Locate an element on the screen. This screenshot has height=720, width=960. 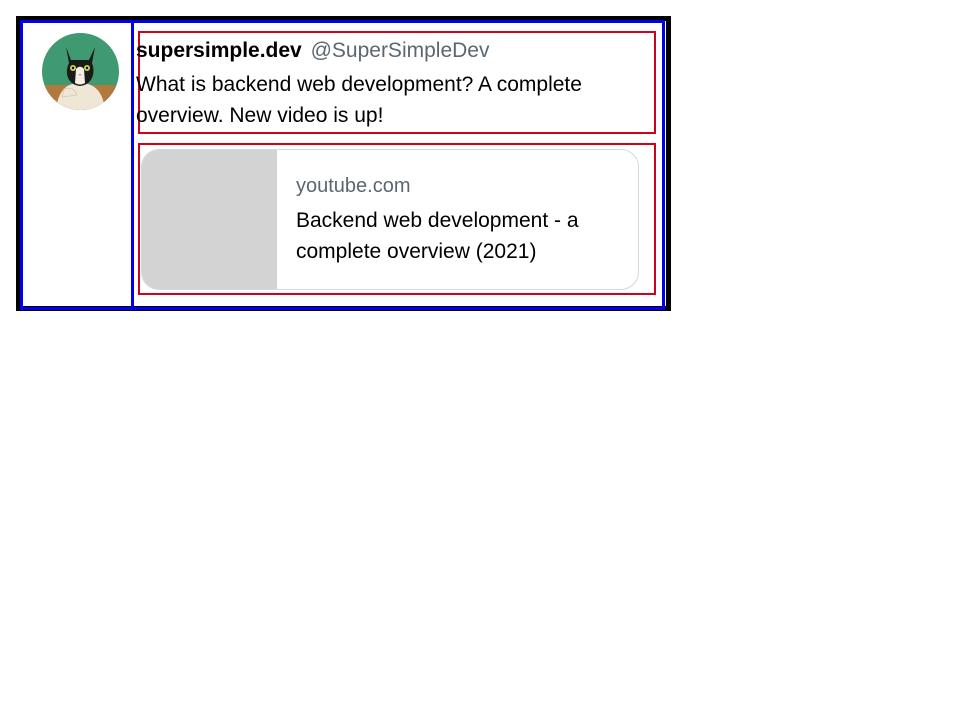
tweet-header: supersimple.dev @SuperSimpleDev is located at coordinates (312, 51).